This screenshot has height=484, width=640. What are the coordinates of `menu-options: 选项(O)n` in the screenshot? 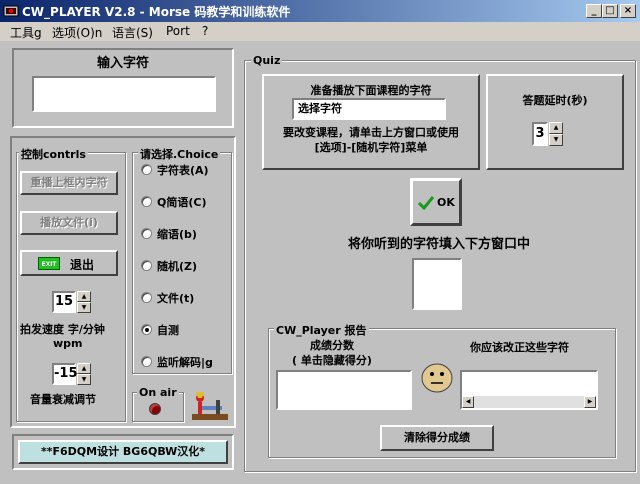 It's located at (77, 32).